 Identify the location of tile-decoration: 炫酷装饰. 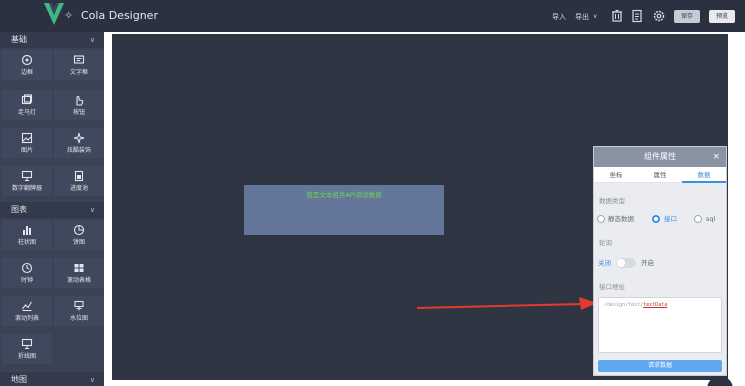
(79, 143).